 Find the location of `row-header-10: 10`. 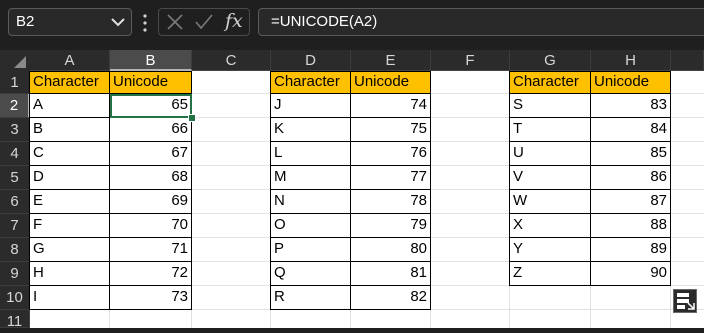

row-header-10: 10 is located at coordinates (15, 298).